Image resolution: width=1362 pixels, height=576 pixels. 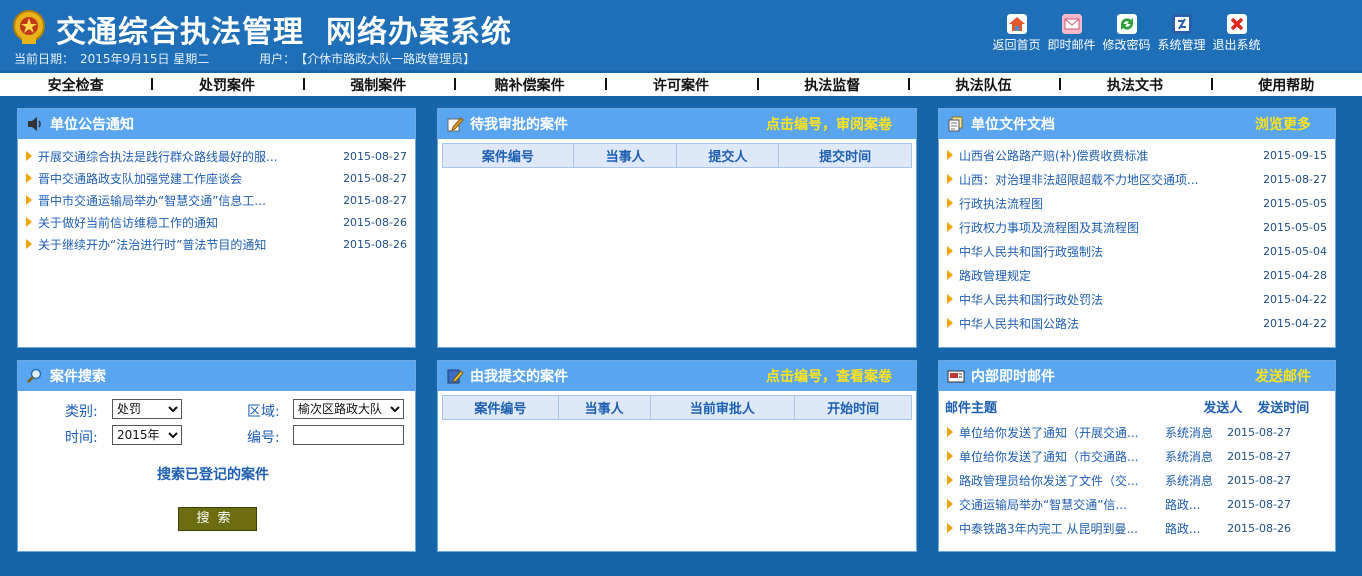 I want to click on document-link: 中华人民共和国行政处罚法, so click(x=1108, y=299).